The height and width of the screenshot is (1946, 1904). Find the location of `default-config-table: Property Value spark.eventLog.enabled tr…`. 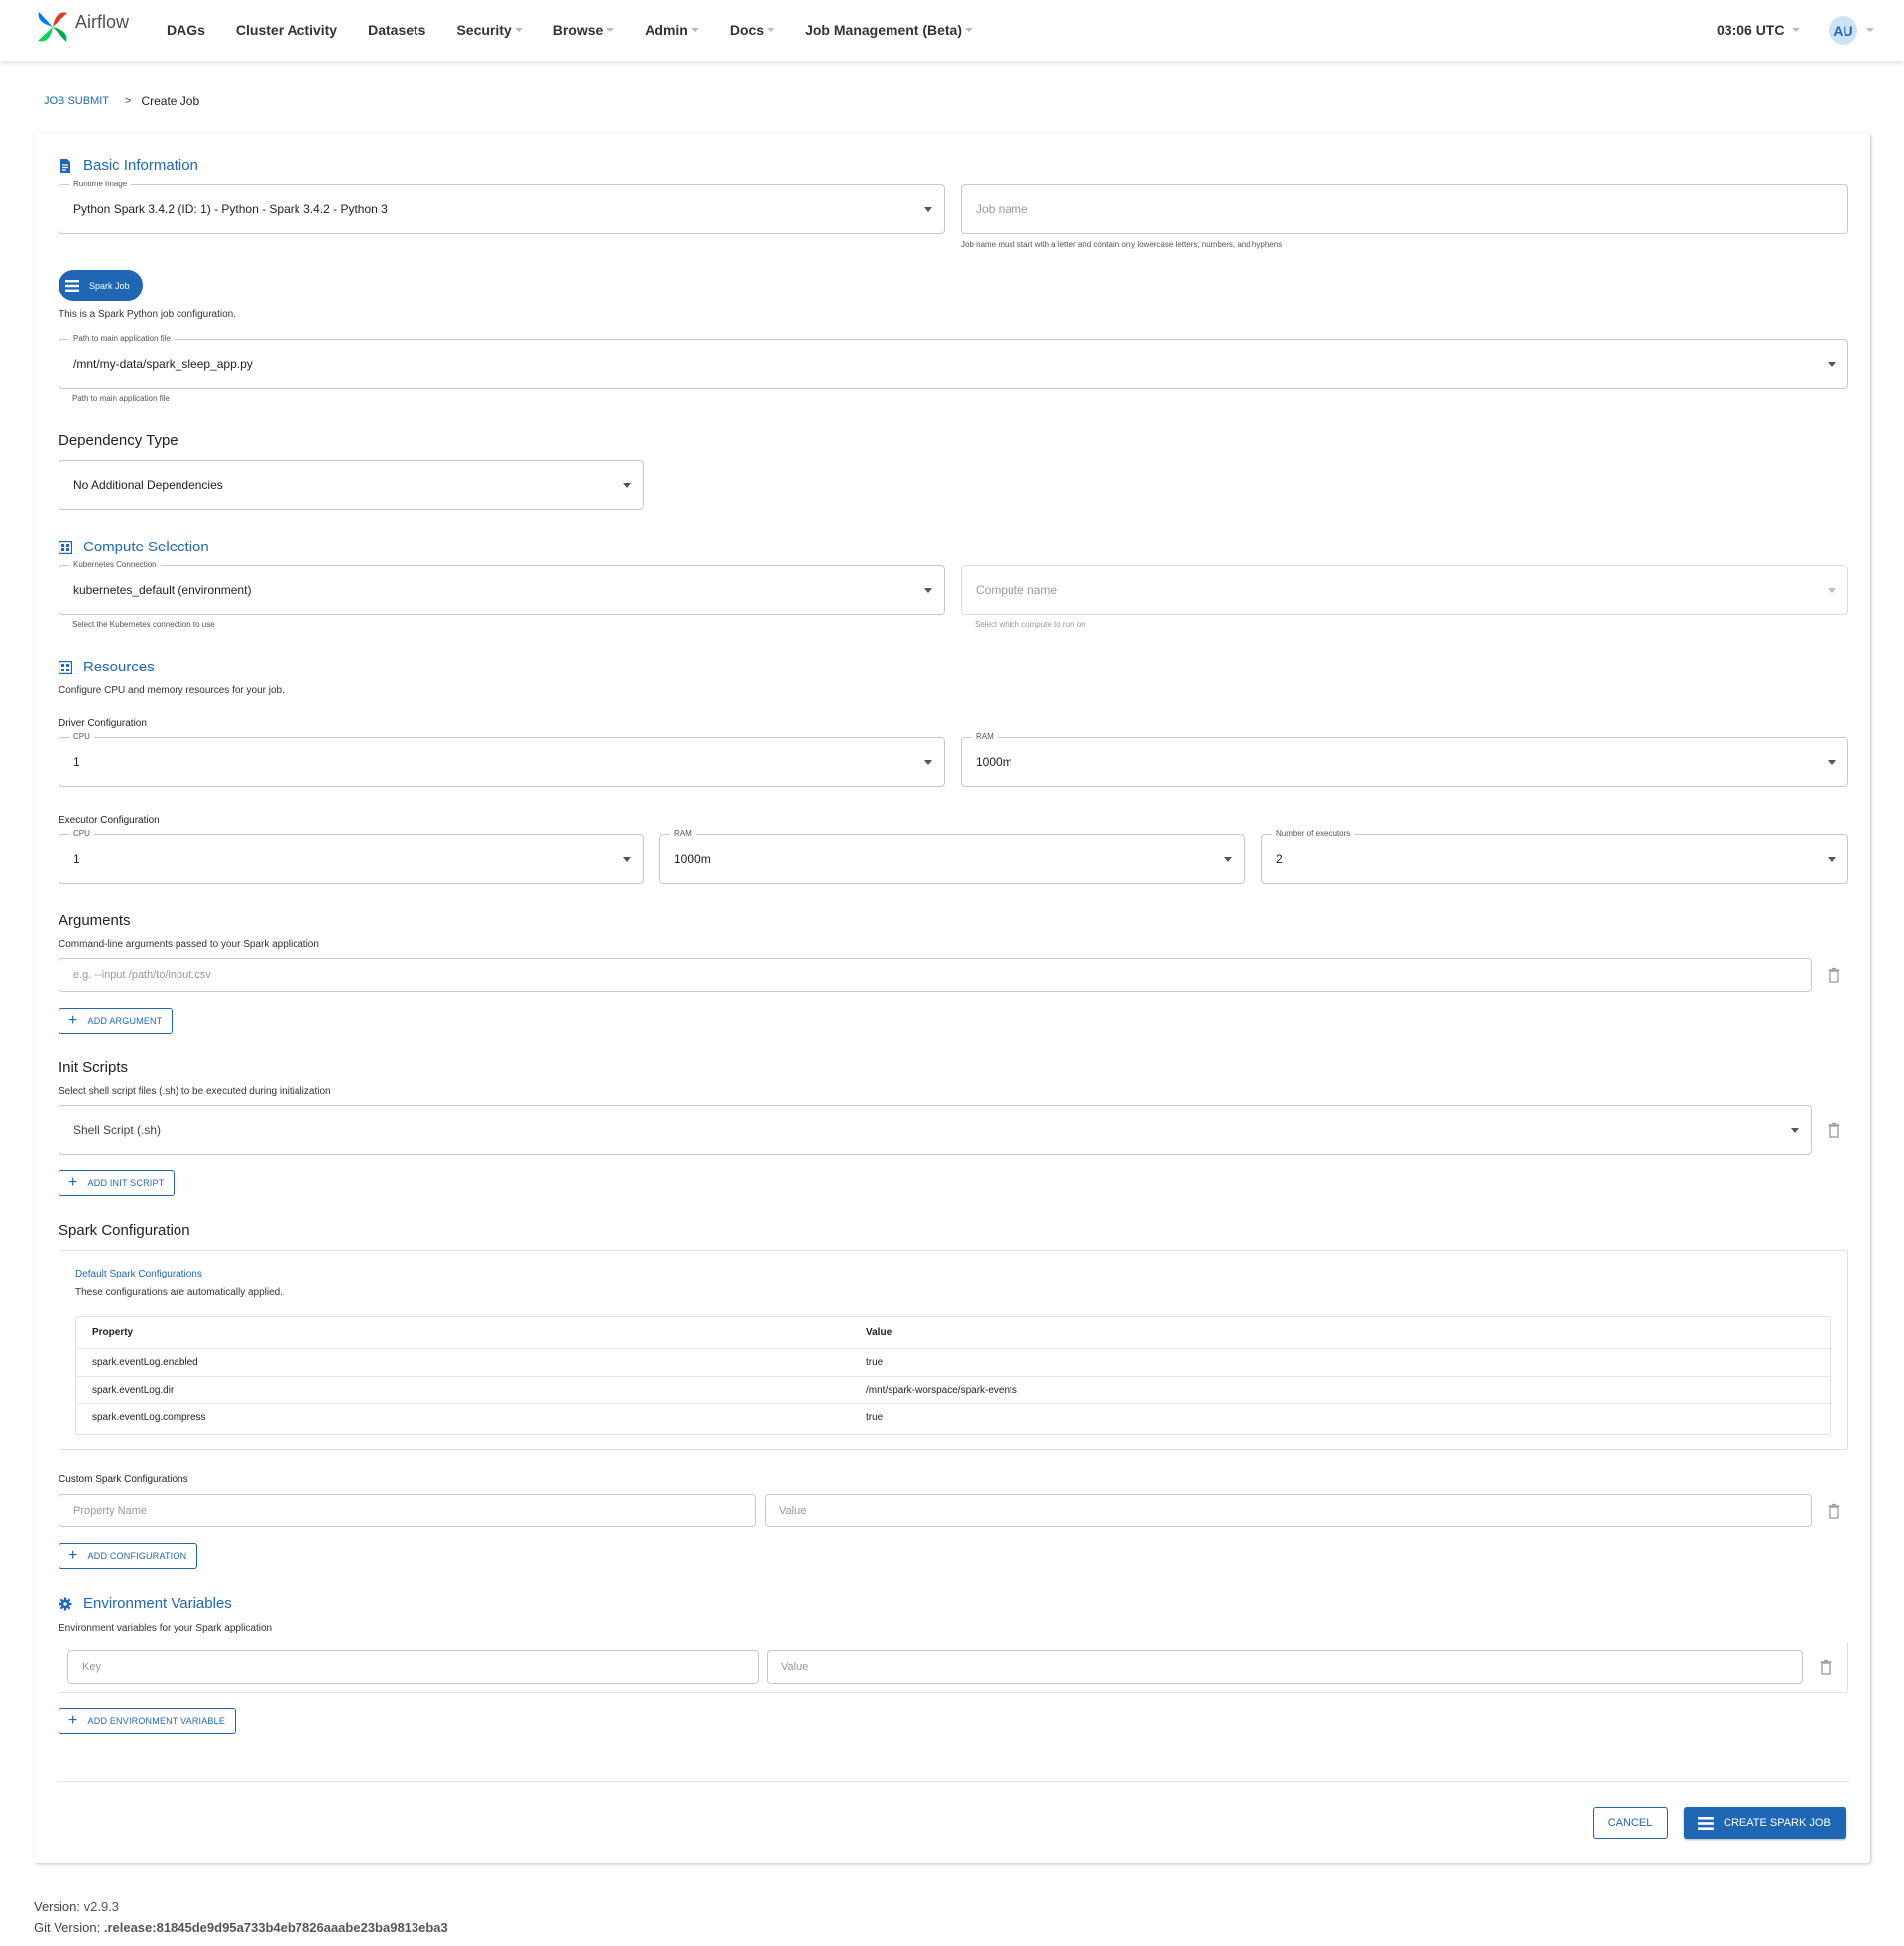

default-config-table: Property Value spark.eventLog.enabled tr… is located at coordinates (953, 1374).